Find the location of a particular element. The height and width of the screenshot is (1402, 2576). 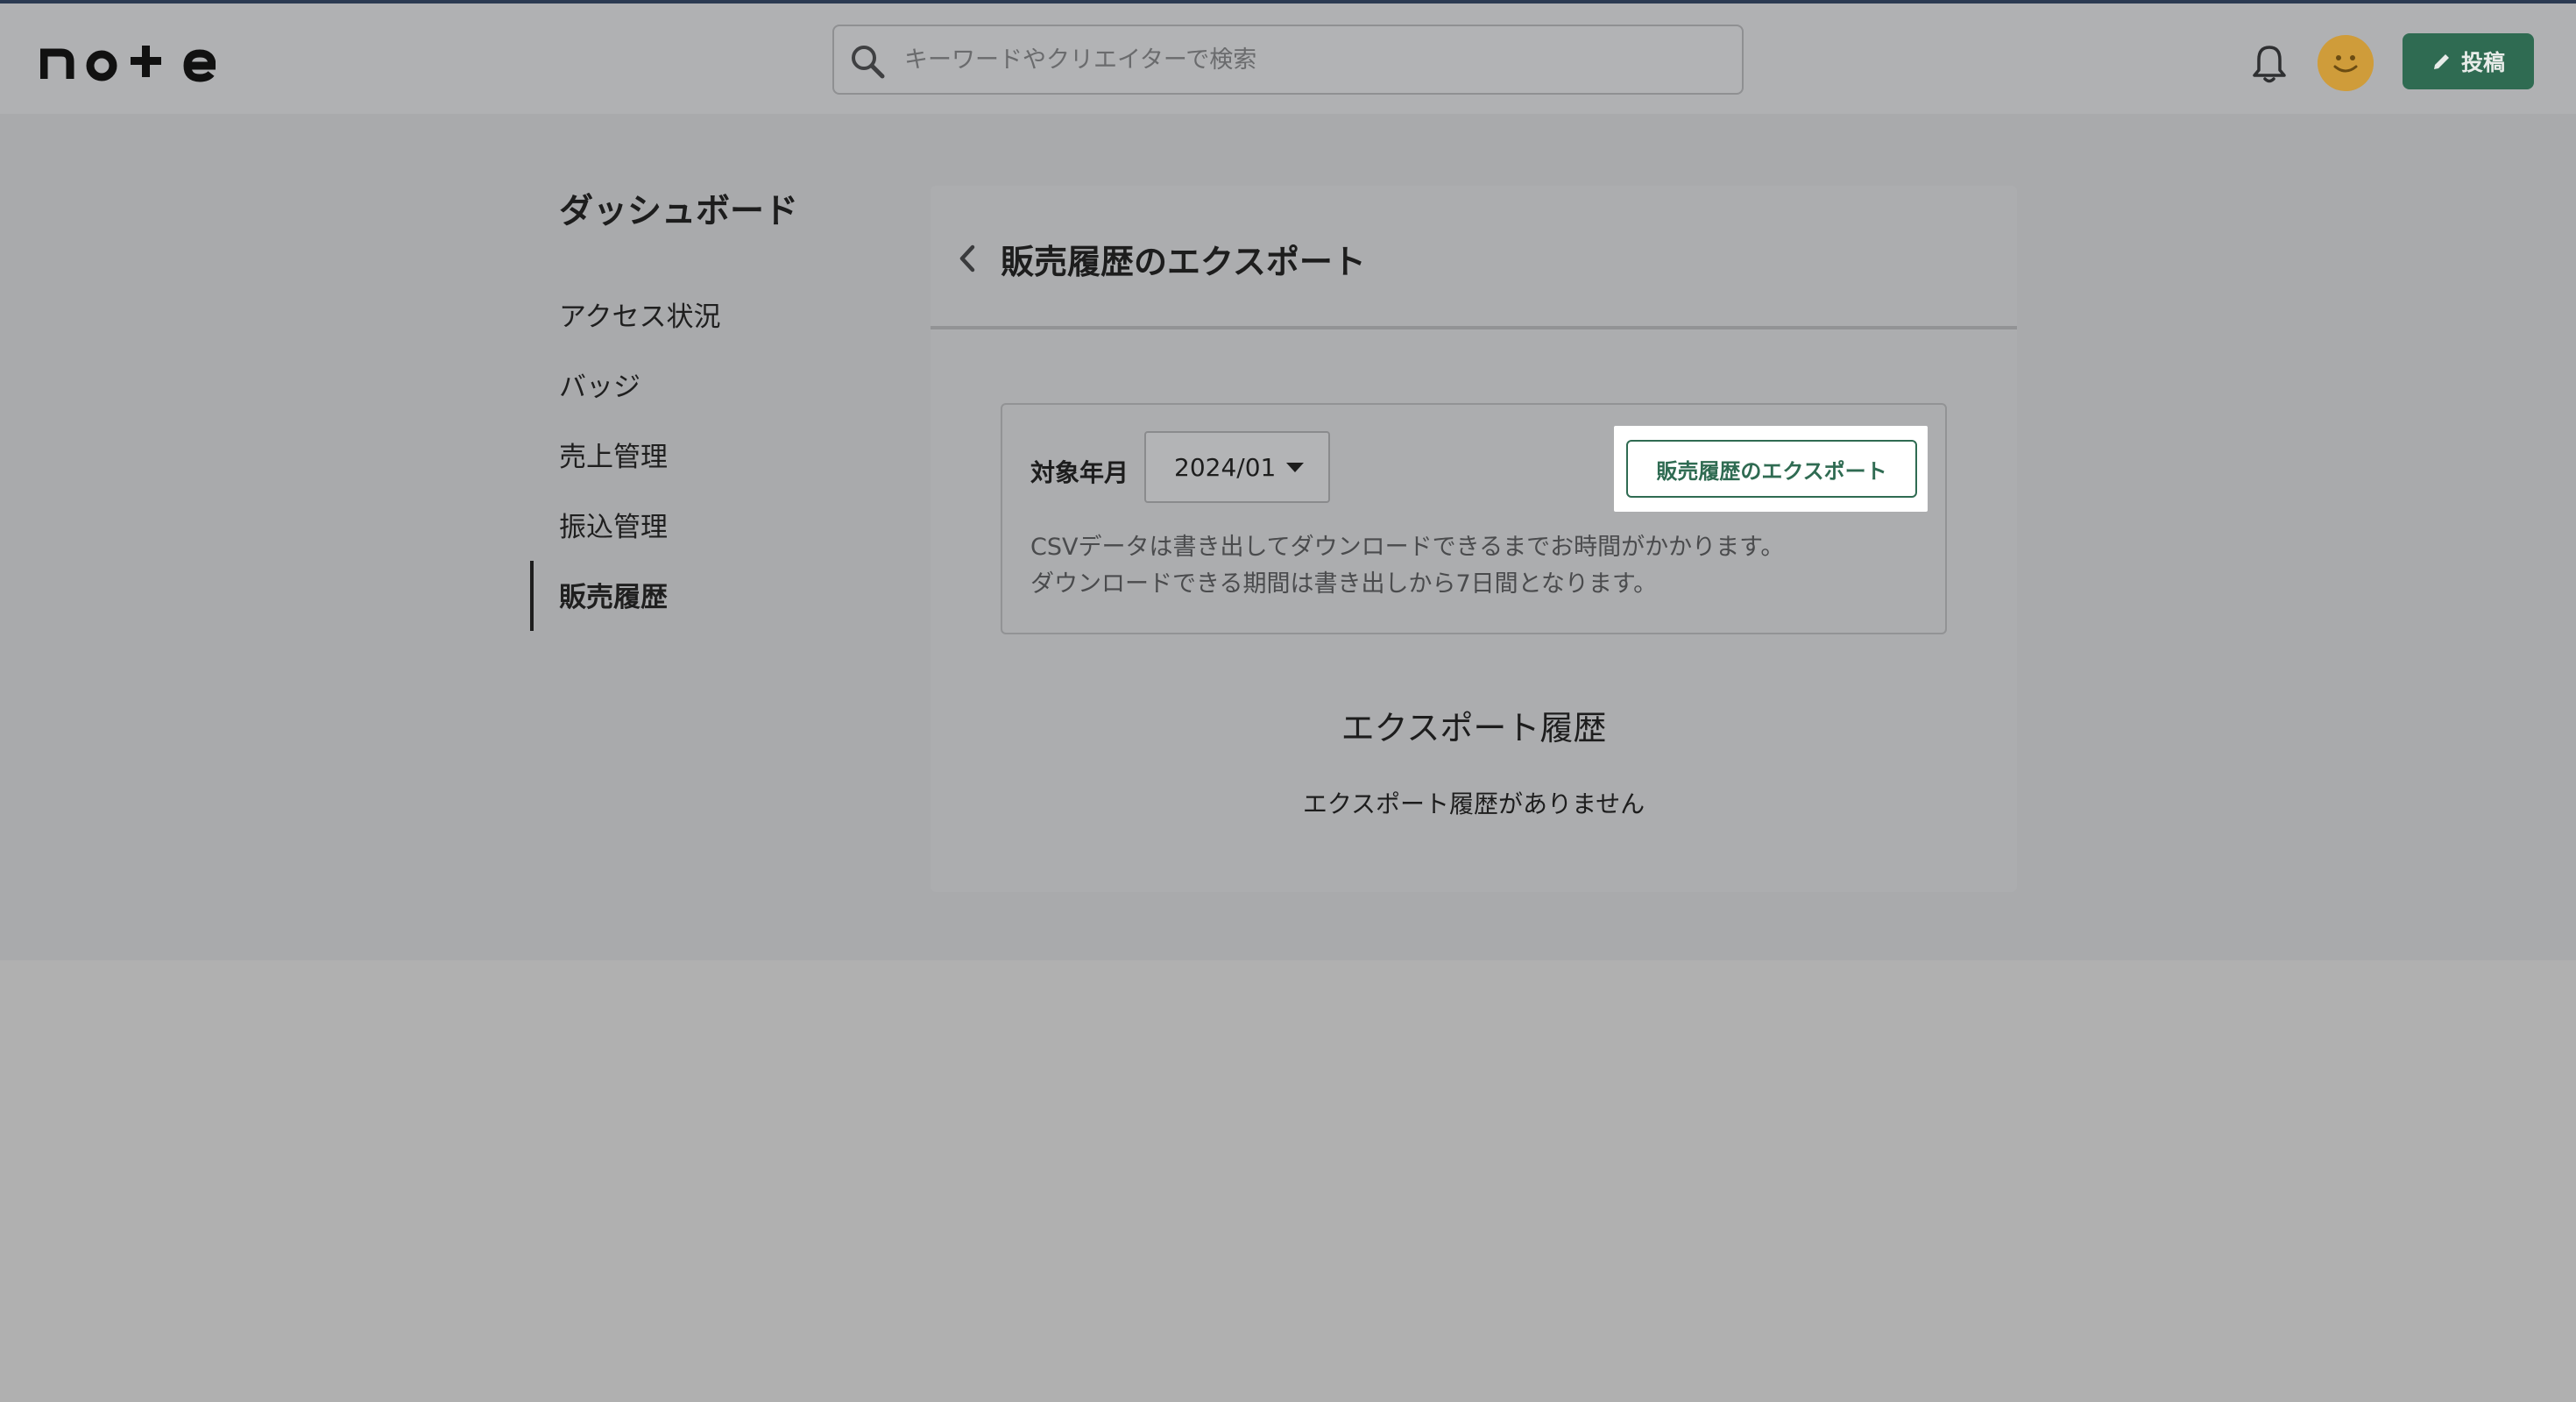

smiley-face-icon is located at coordinates (2346, 63).